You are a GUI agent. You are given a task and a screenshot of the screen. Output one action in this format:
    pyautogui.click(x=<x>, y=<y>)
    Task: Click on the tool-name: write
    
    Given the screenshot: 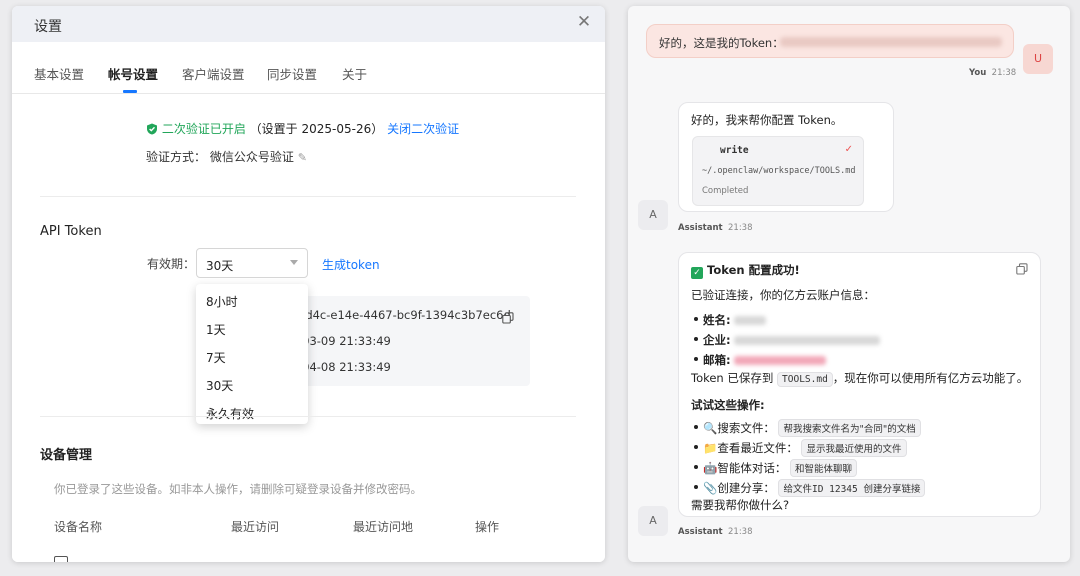 What is the action you would take?
    pyautogui.click(x=734, y=150)
    